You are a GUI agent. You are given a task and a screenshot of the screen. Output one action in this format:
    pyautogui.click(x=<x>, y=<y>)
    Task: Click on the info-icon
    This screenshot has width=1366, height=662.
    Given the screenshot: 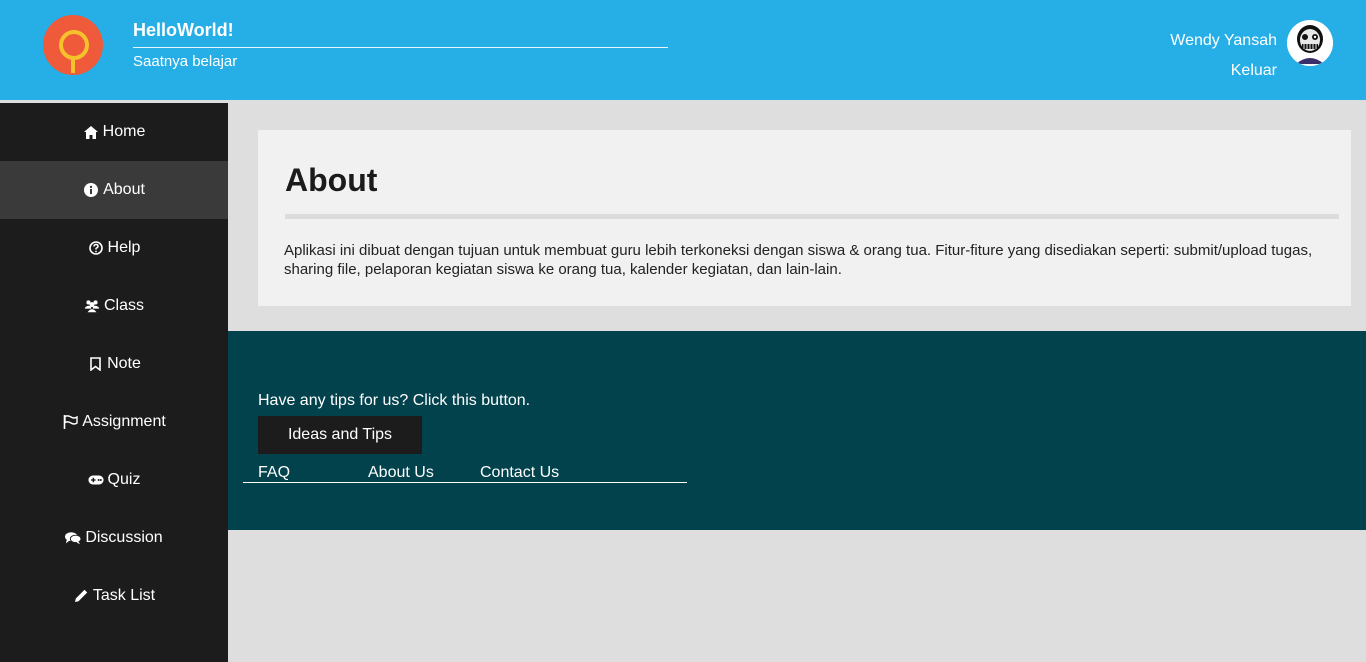 What is the action you would take?
    pyautogui.click(x=91, y=190)
    